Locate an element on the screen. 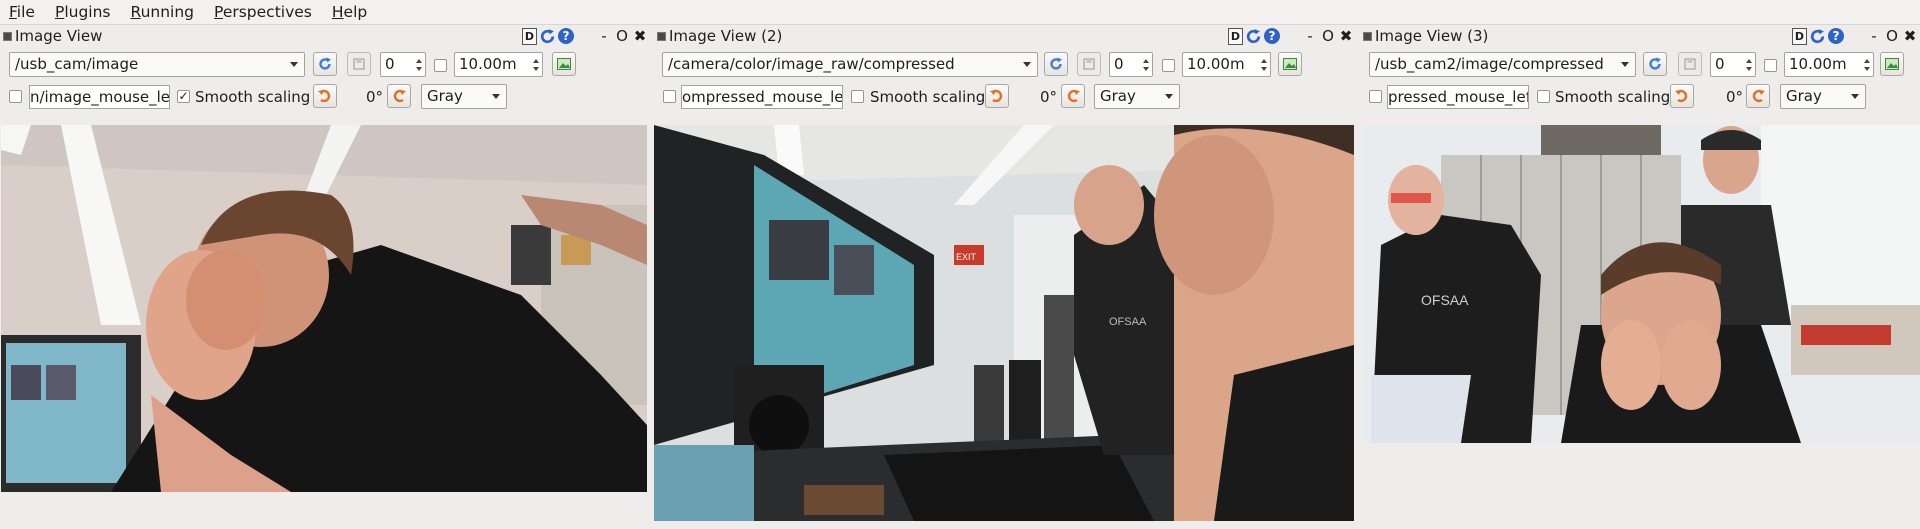  panel-titlebar: Image View (2) D ? - O ✖ is located at coordinates (1005, 36).